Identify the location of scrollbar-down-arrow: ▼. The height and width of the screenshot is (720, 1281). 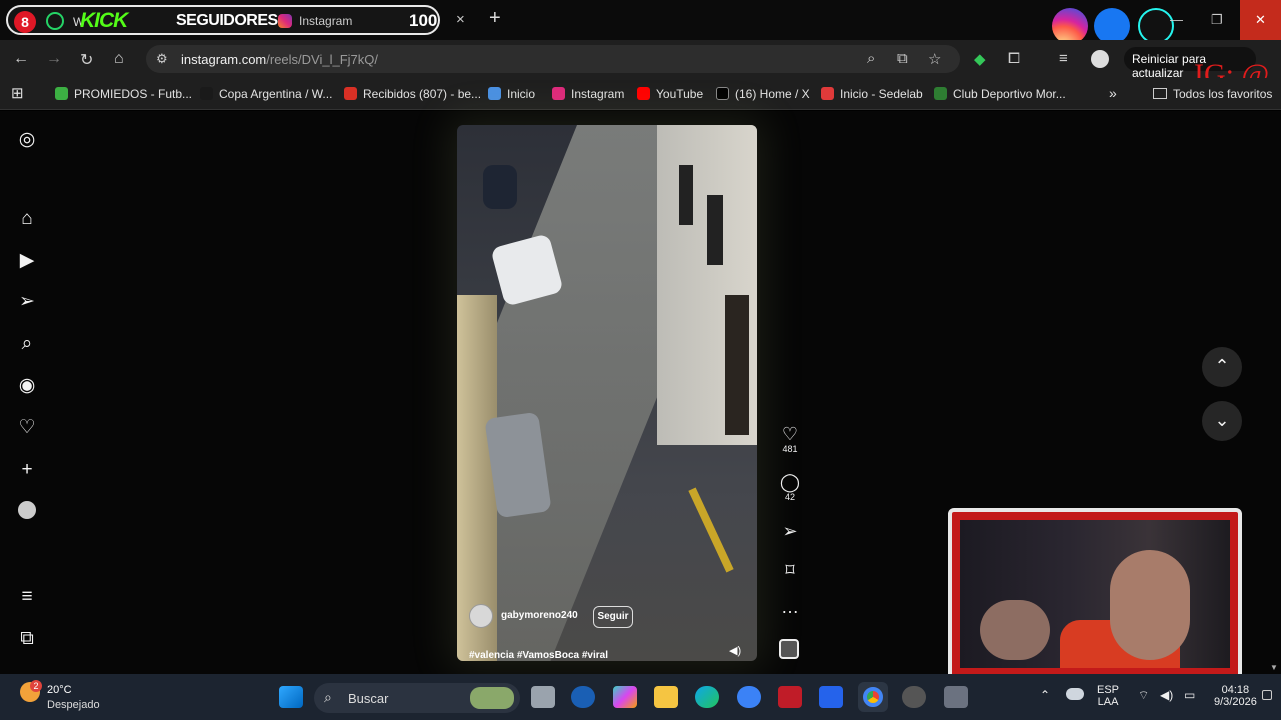
(1274, 667).